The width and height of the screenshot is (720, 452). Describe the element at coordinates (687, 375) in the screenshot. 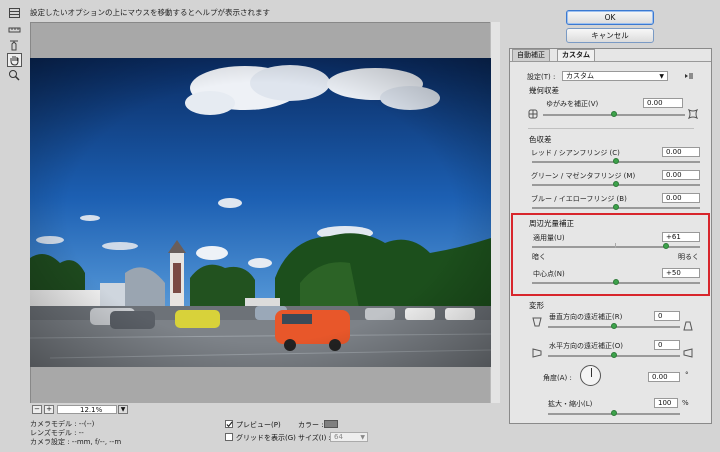

I see `angle-unit: °` at that location.